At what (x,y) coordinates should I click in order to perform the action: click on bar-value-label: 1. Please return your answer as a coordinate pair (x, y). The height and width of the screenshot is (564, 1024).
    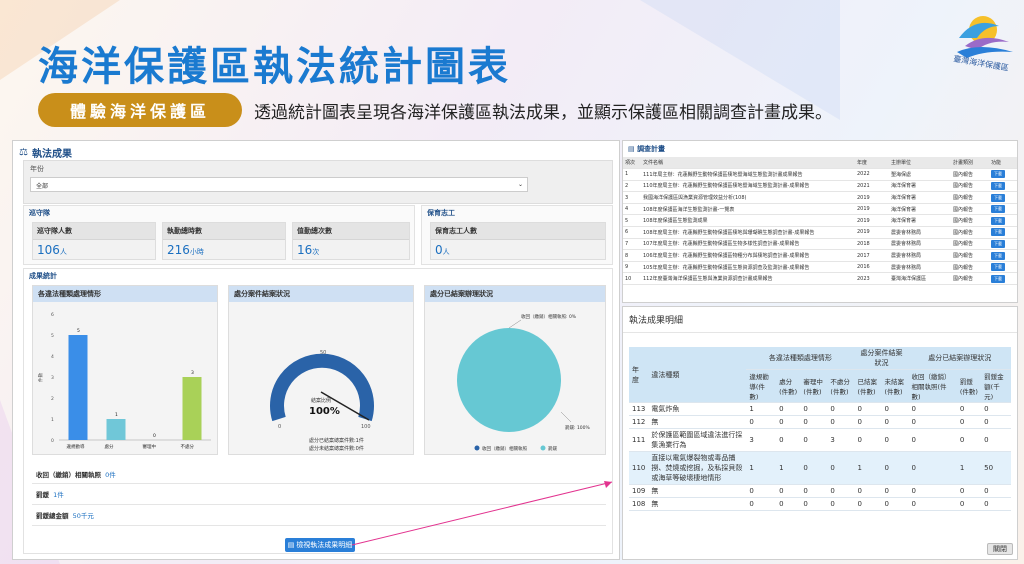
    Looking at the image, I should click on (116, 415).